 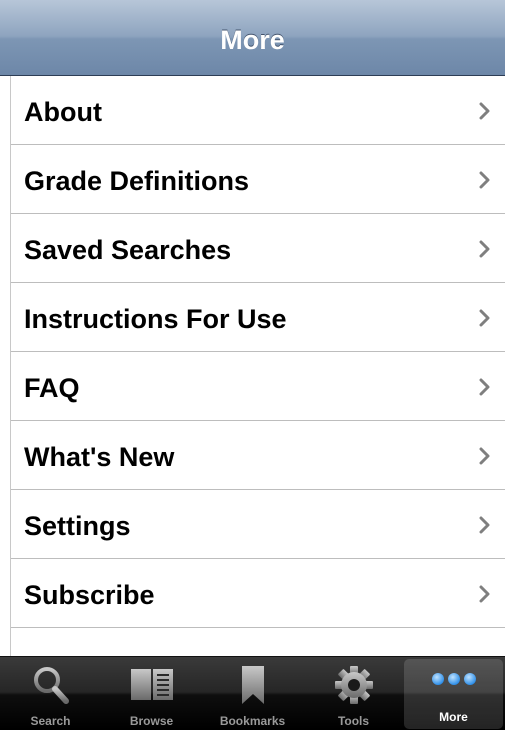 I want to click on list-item-label: FAQ, so click(x=52, y=388).